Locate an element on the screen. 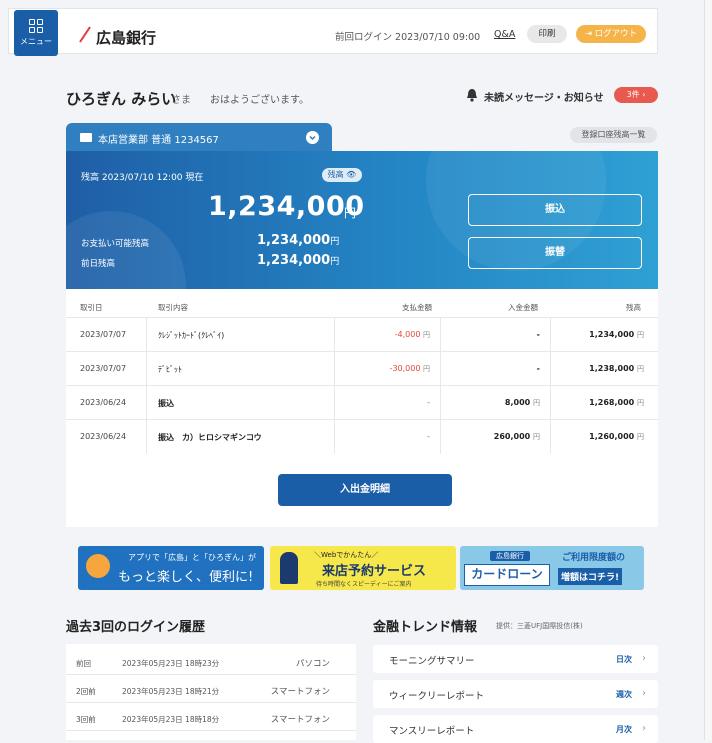 This screenshot has height=743, width=712. login-history-row: 前回 2023年05月23日 18時23分 パソコン is located at coordinates (211, 661).